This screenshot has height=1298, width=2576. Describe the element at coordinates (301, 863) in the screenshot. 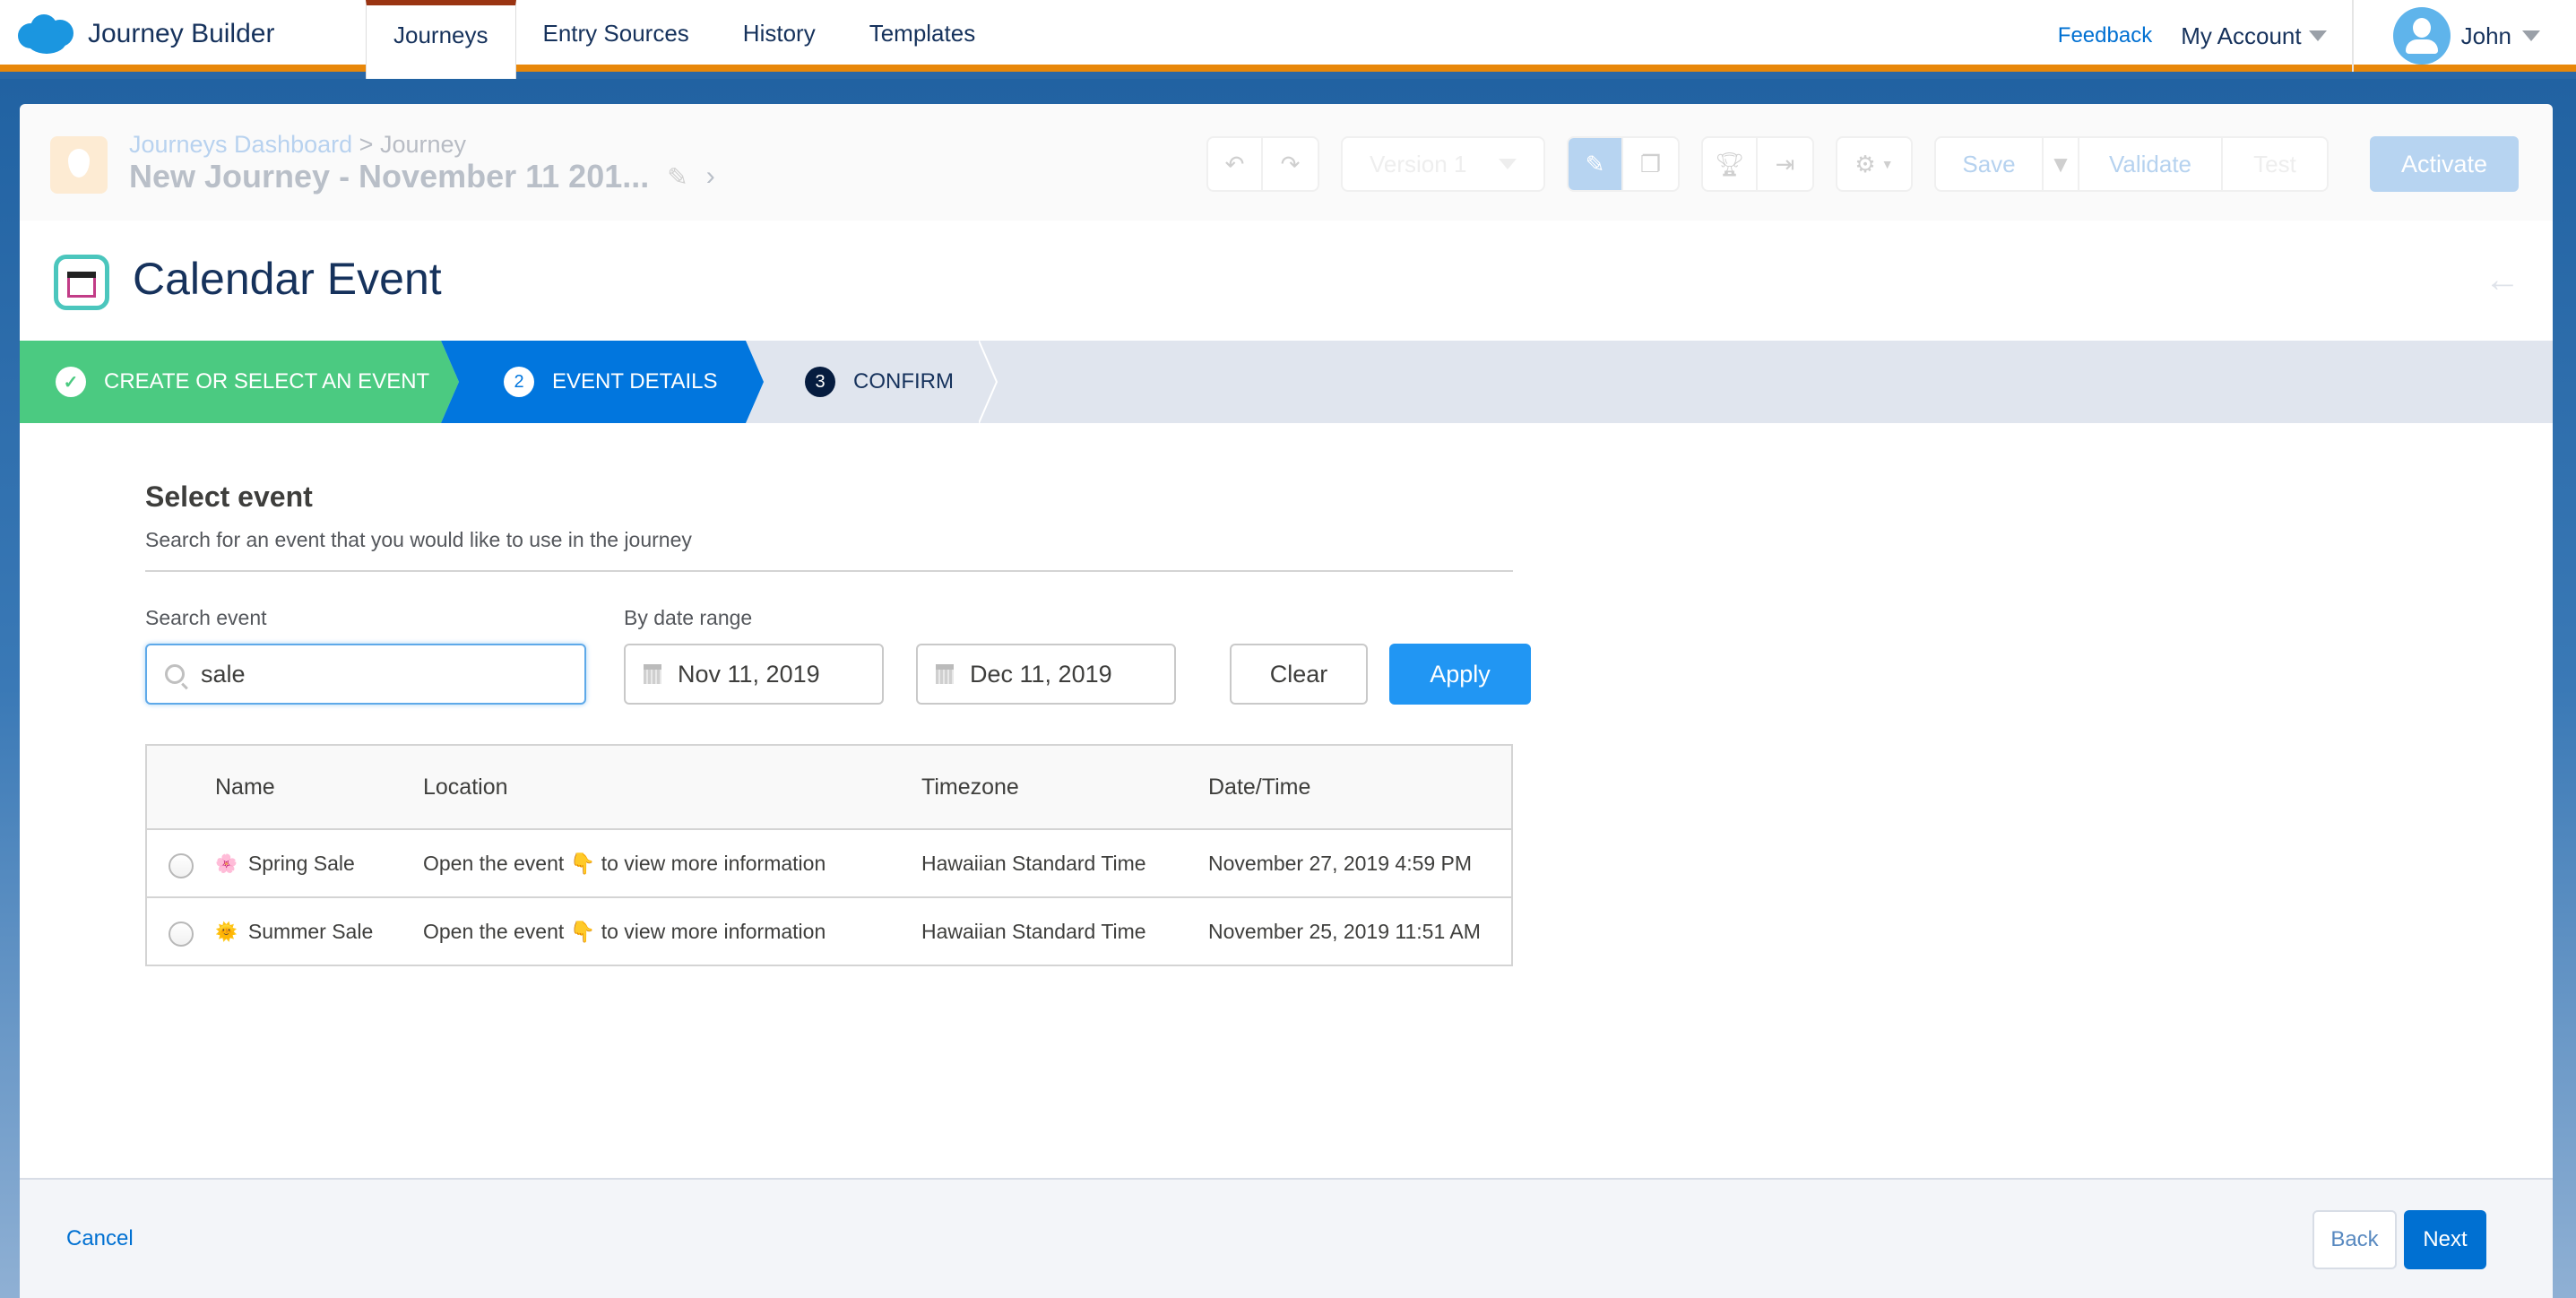

I see `event-name: Spring Sale` at that location.